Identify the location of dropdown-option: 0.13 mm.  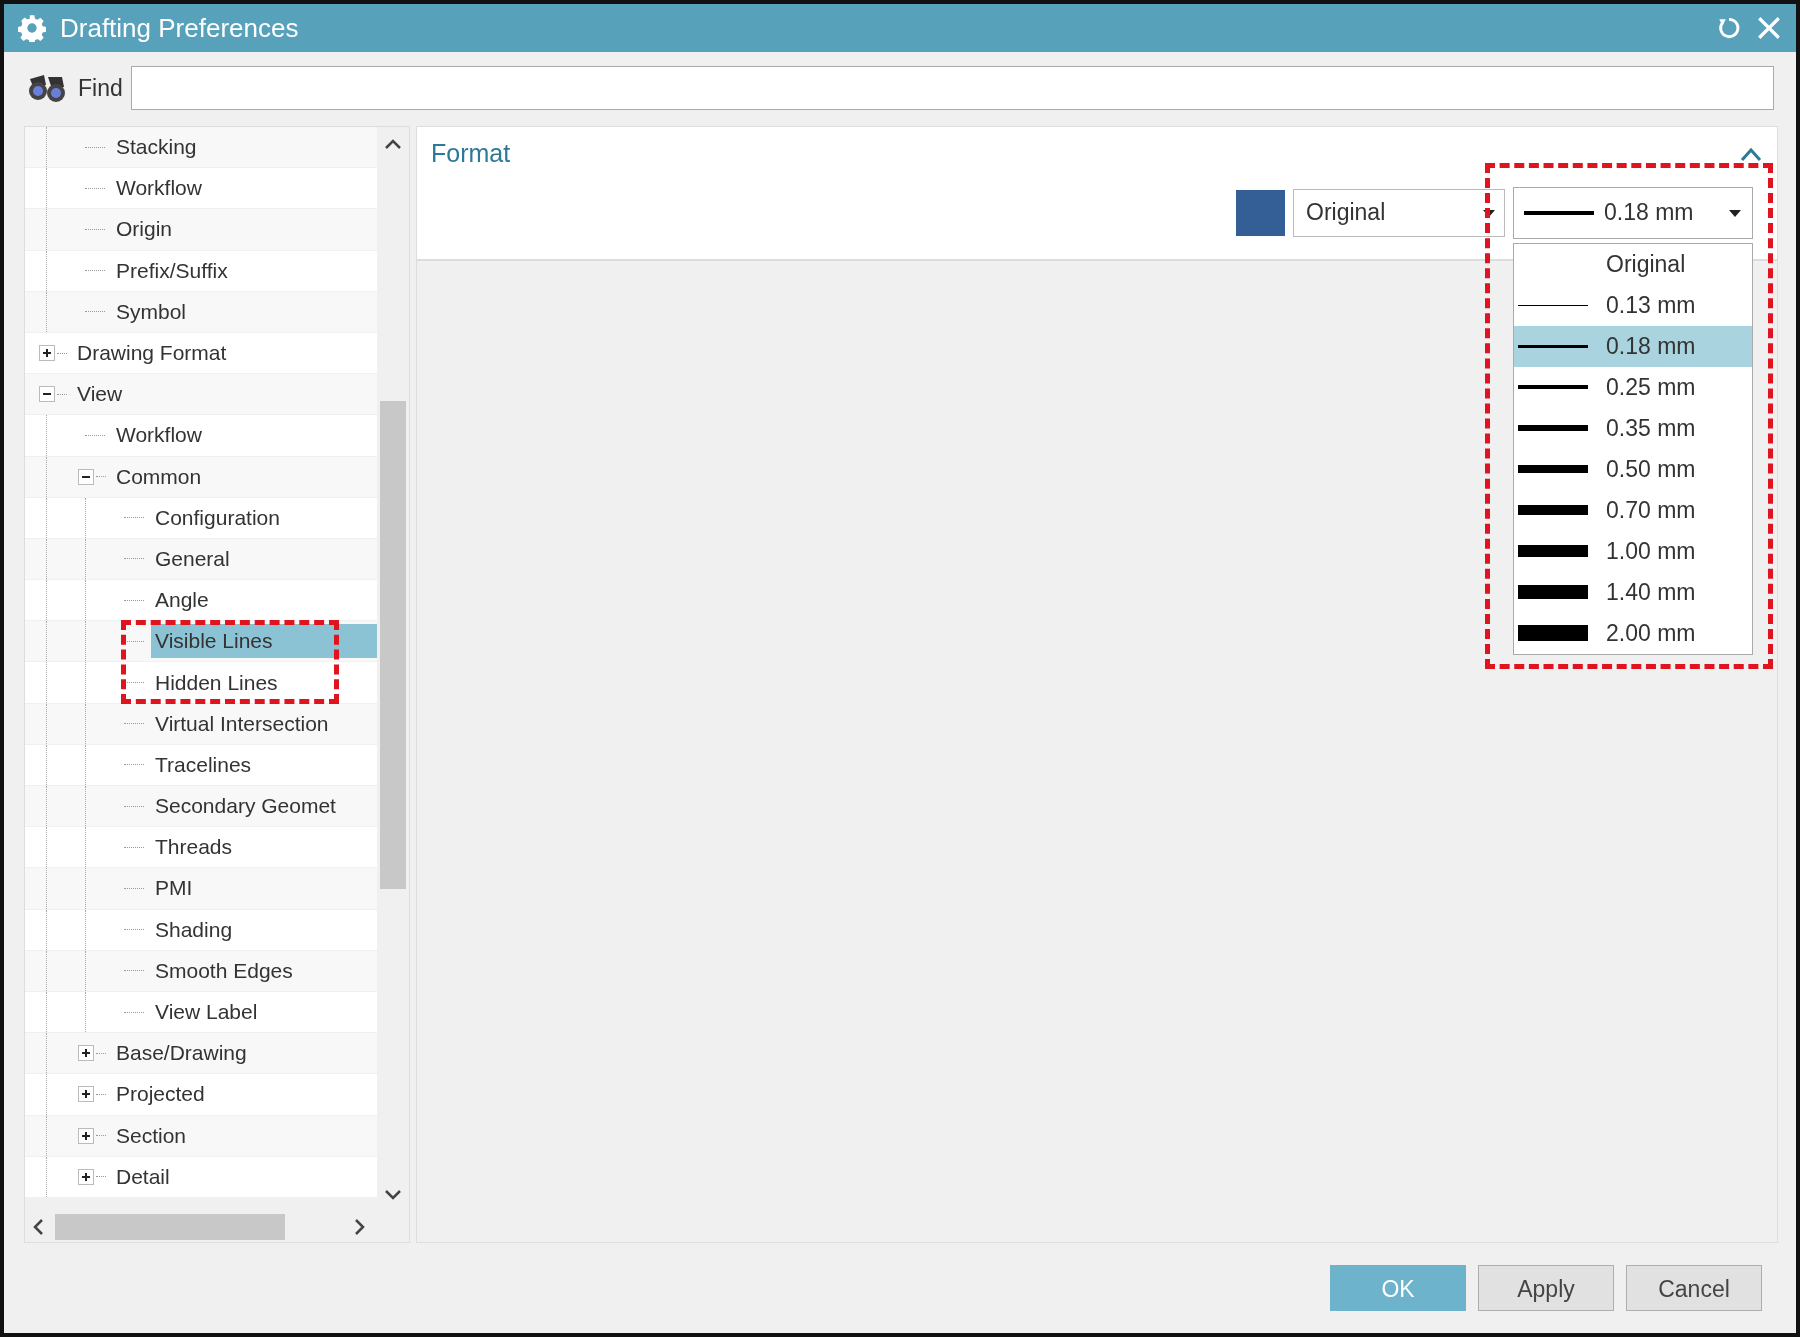
(1633, 305).